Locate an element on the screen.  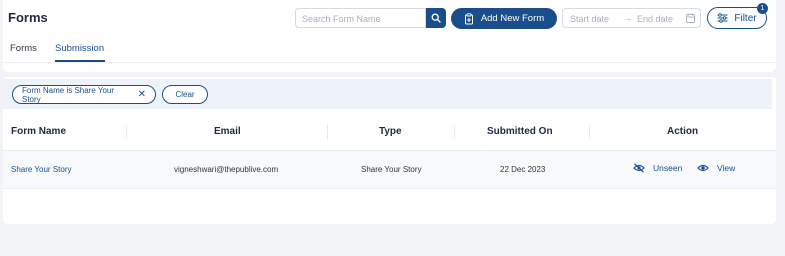
unseen-label: Unseen is located at coordinates (668, 168).